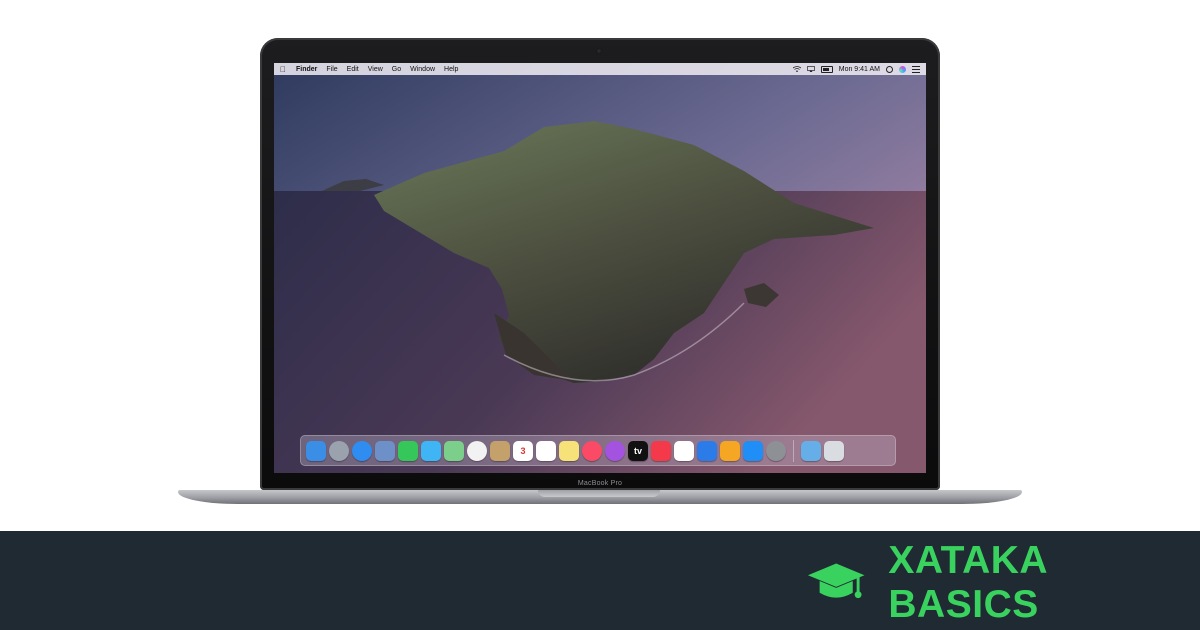 This screenshot has height=630, width=1200. I want to click on keynote-icon, so click(707, 450).